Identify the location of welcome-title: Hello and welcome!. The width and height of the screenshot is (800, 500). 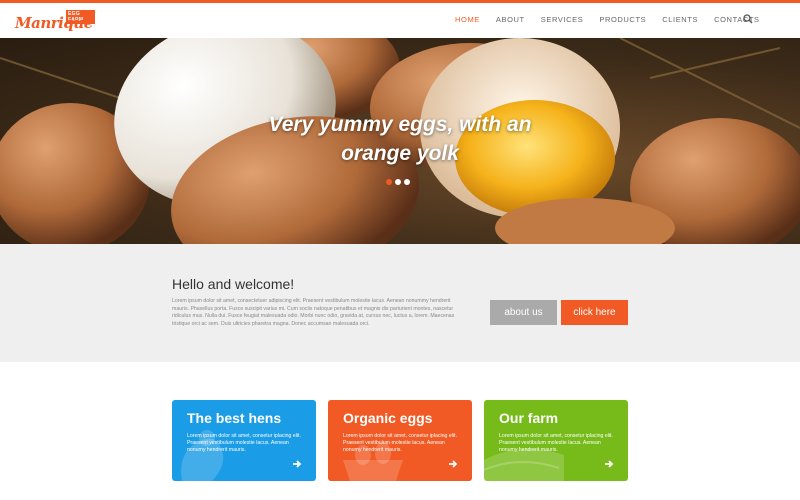
(233, 284).